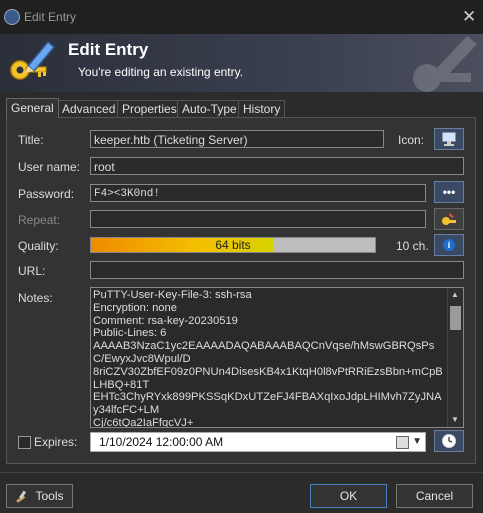 Image resolution: width=483 pixels, height=513 pixels. I want to click on expires-label: Expires:, so click(56, 442).